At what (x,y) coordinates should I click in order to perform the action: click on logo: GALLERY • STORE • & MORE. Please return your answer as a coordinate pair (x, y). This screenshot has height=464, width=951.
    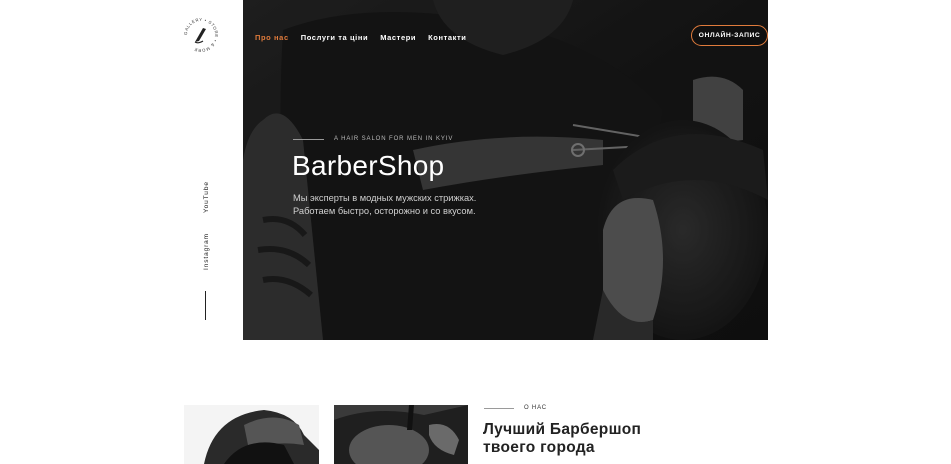
    Looking at the image, I should click on (201, 35).